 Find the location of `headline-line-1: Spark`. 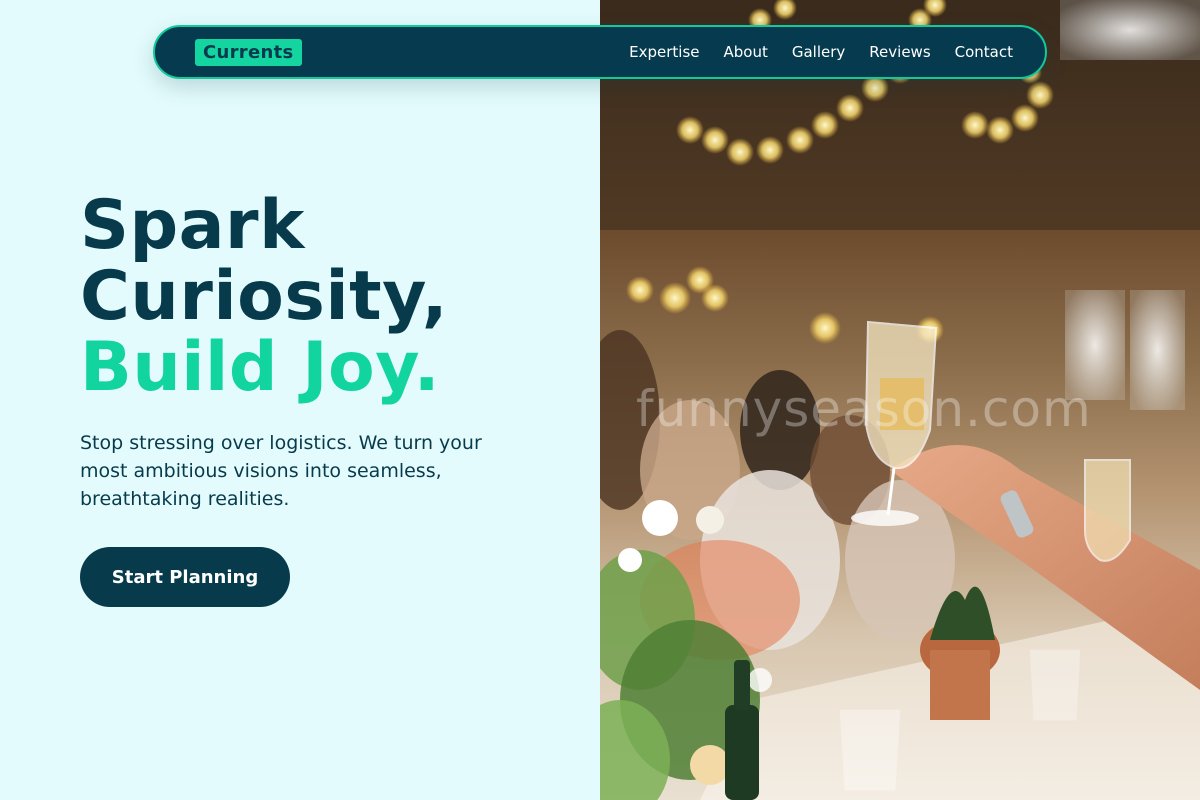

headline-line-1: Spark is located at coordinates (192, 225).